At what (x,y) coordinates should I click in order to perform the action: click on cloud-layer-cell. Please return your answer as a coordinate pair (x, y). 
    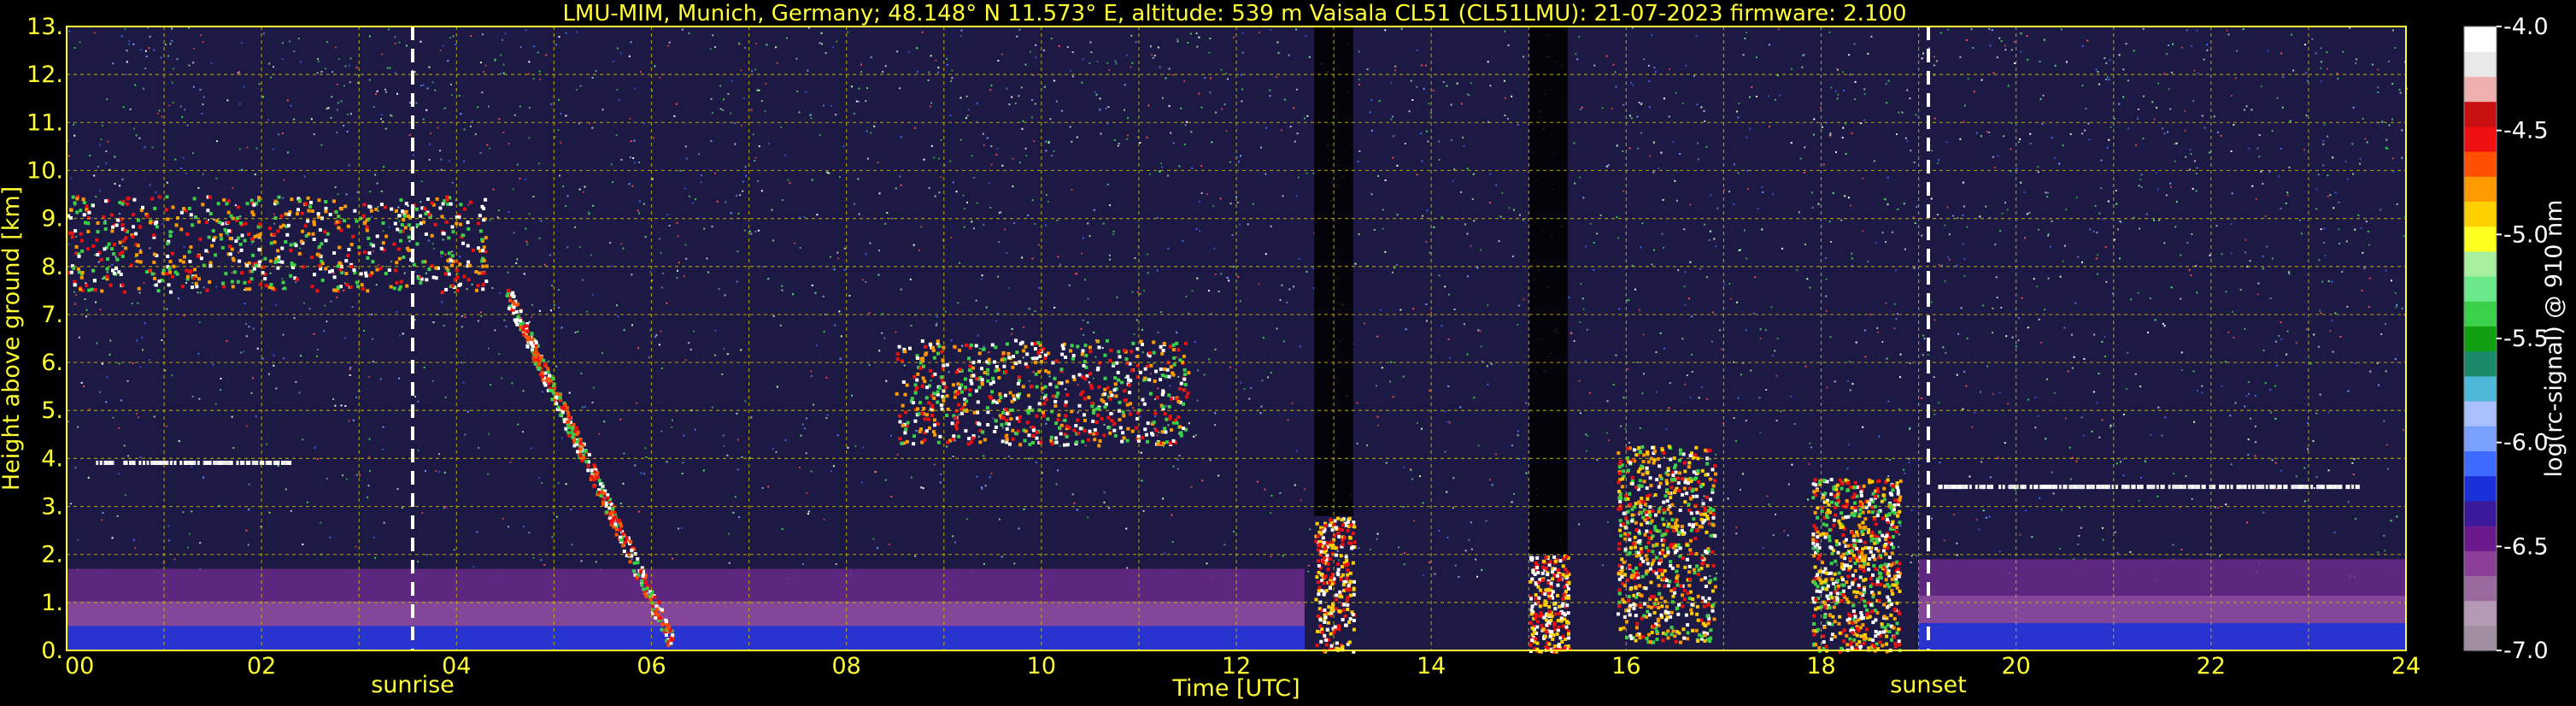
    Looking at the image, I should click on (249, 463).